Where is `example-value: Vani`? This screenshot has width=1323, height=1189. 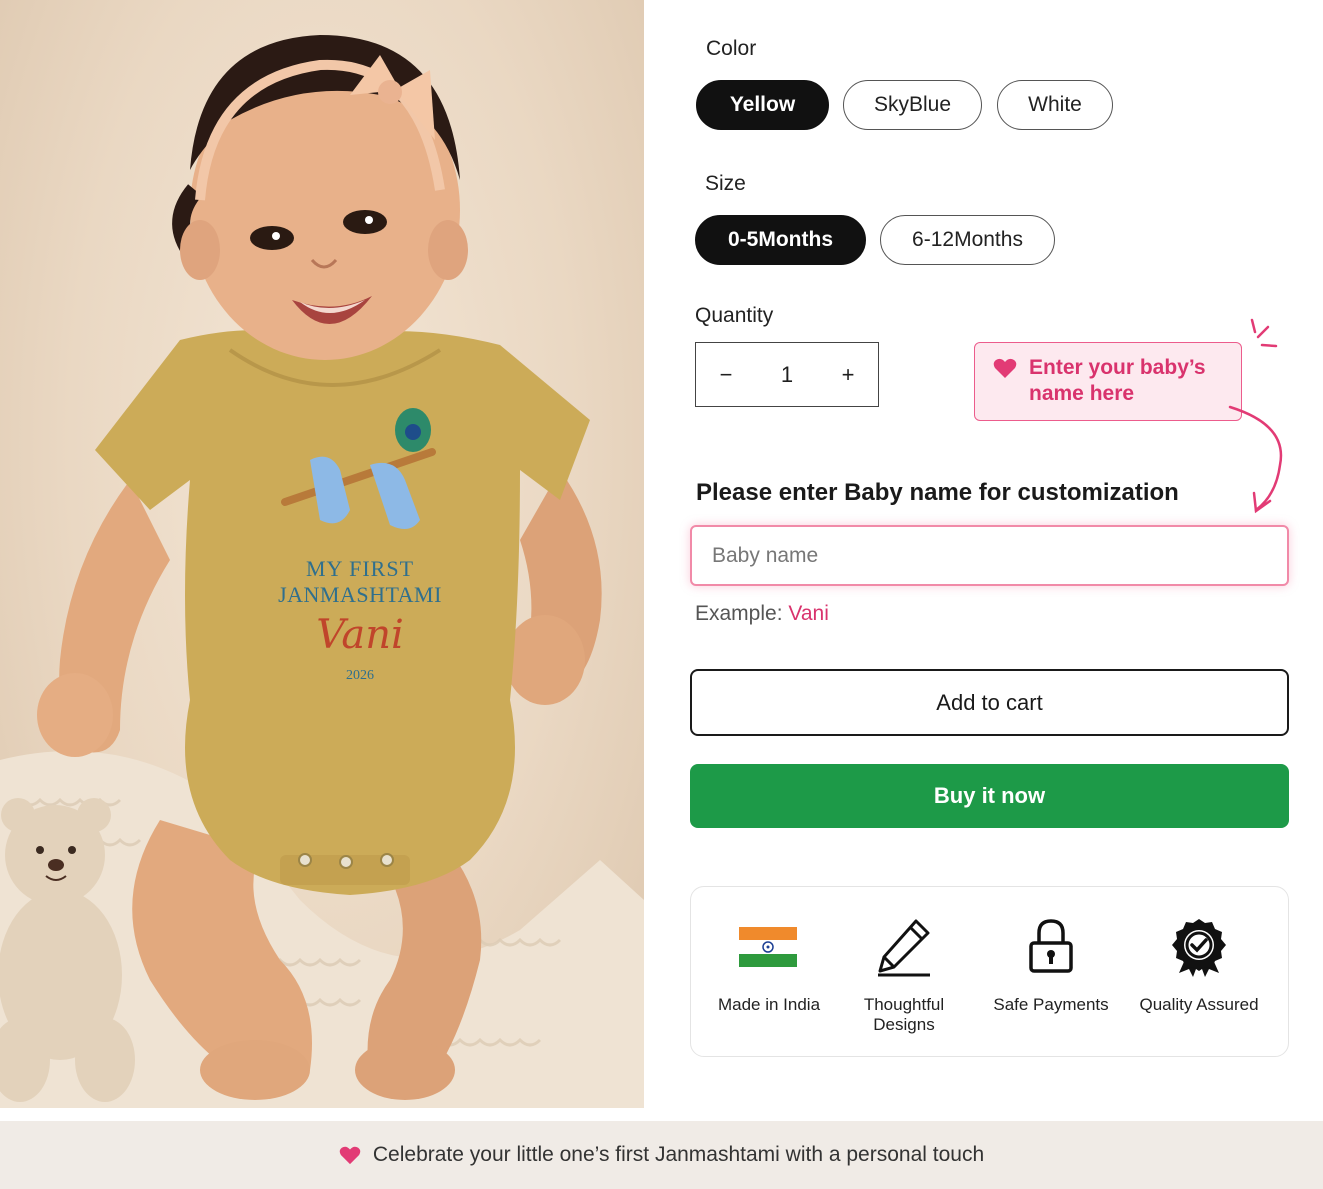
example-value: Vani is located at coordinates (808, 613).